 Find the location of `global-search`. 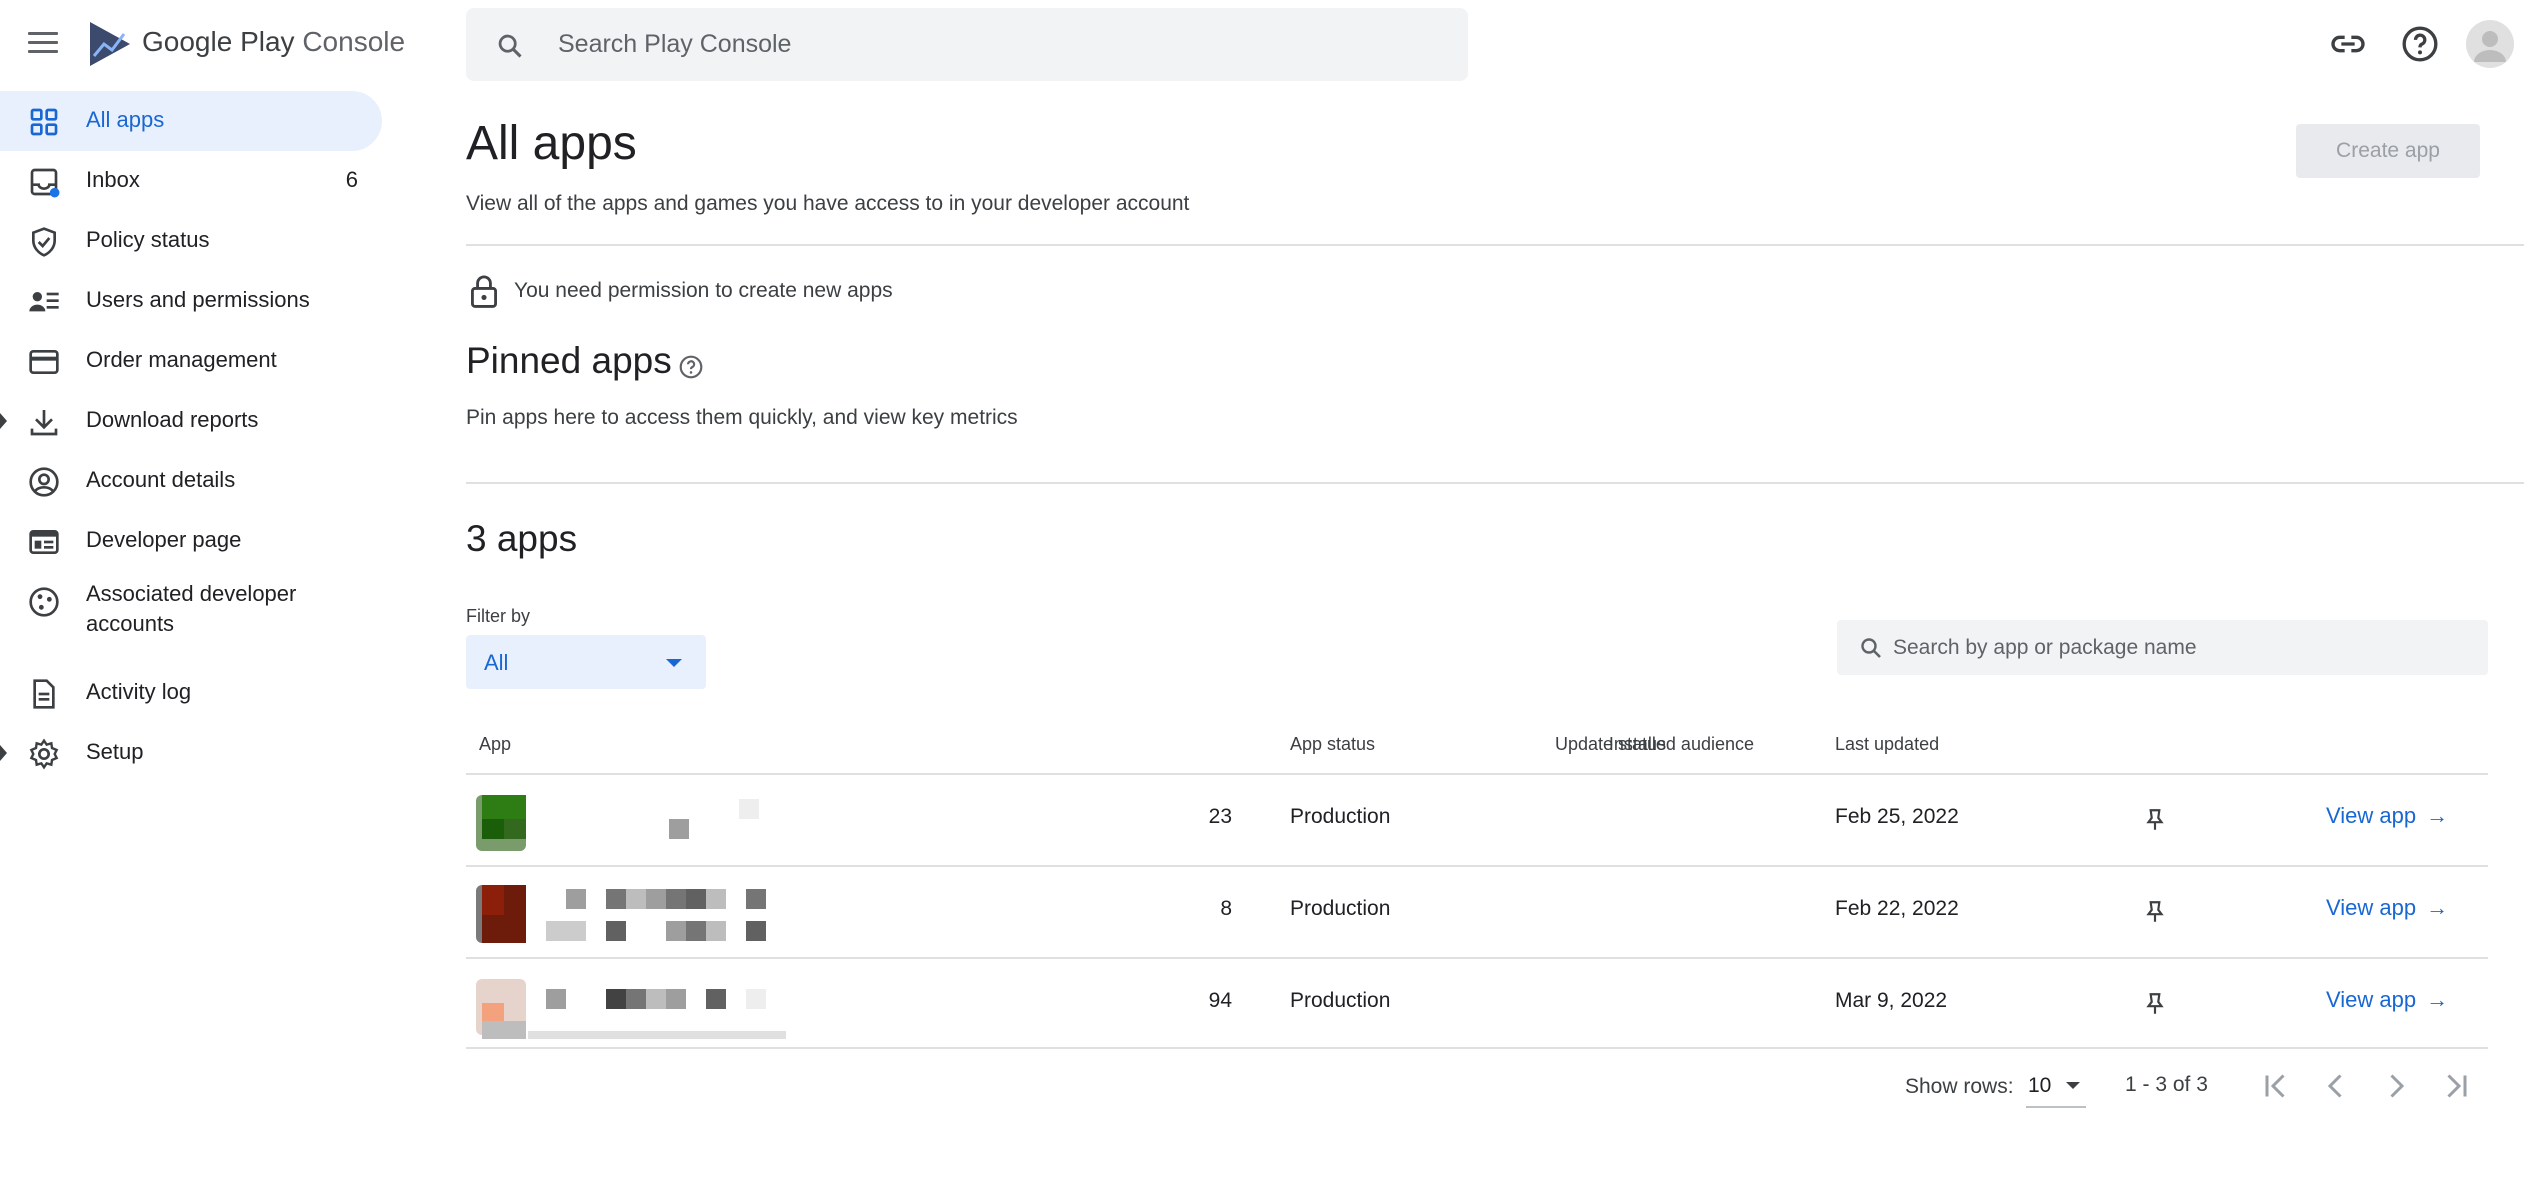

global-search is located at coordinates (967, 44).